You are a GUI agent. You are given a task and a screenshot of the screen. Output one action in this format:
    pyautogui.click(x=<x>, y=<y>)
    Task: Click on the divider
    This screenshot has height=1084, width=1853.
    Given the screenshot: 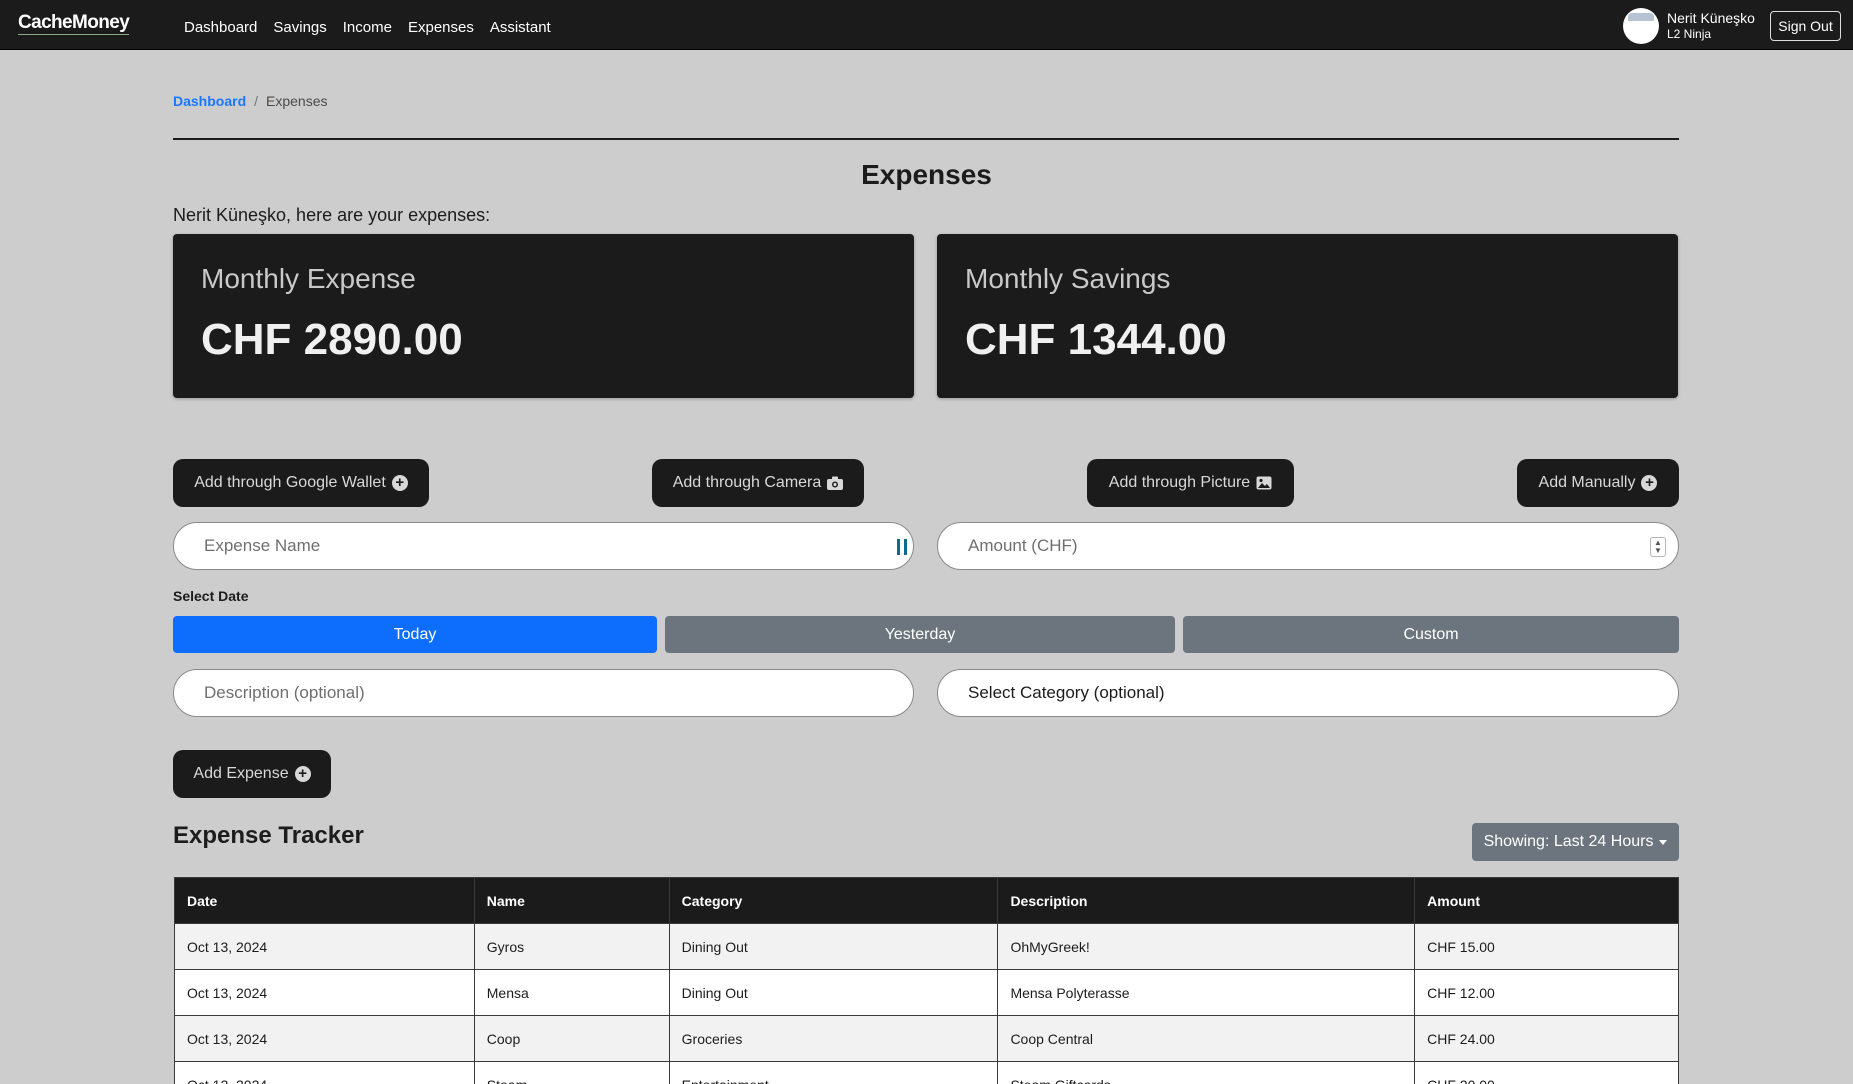 What is the action you would take?
    pyautogui.click(x=926, y=139)
    